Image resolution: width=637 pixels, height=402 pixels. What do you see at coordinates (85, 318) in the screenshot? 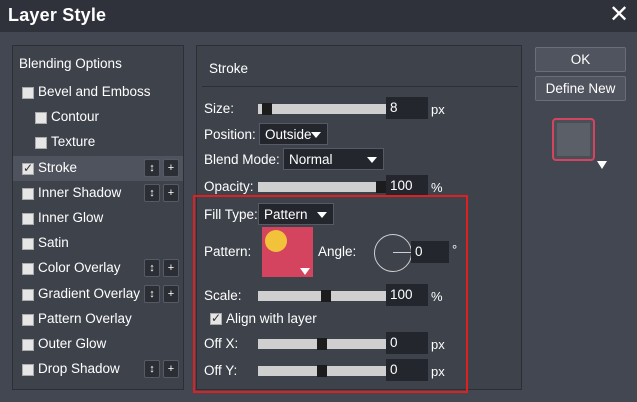
I see `effect-label: Pattern Overlay` at bounding box center [85, 318].